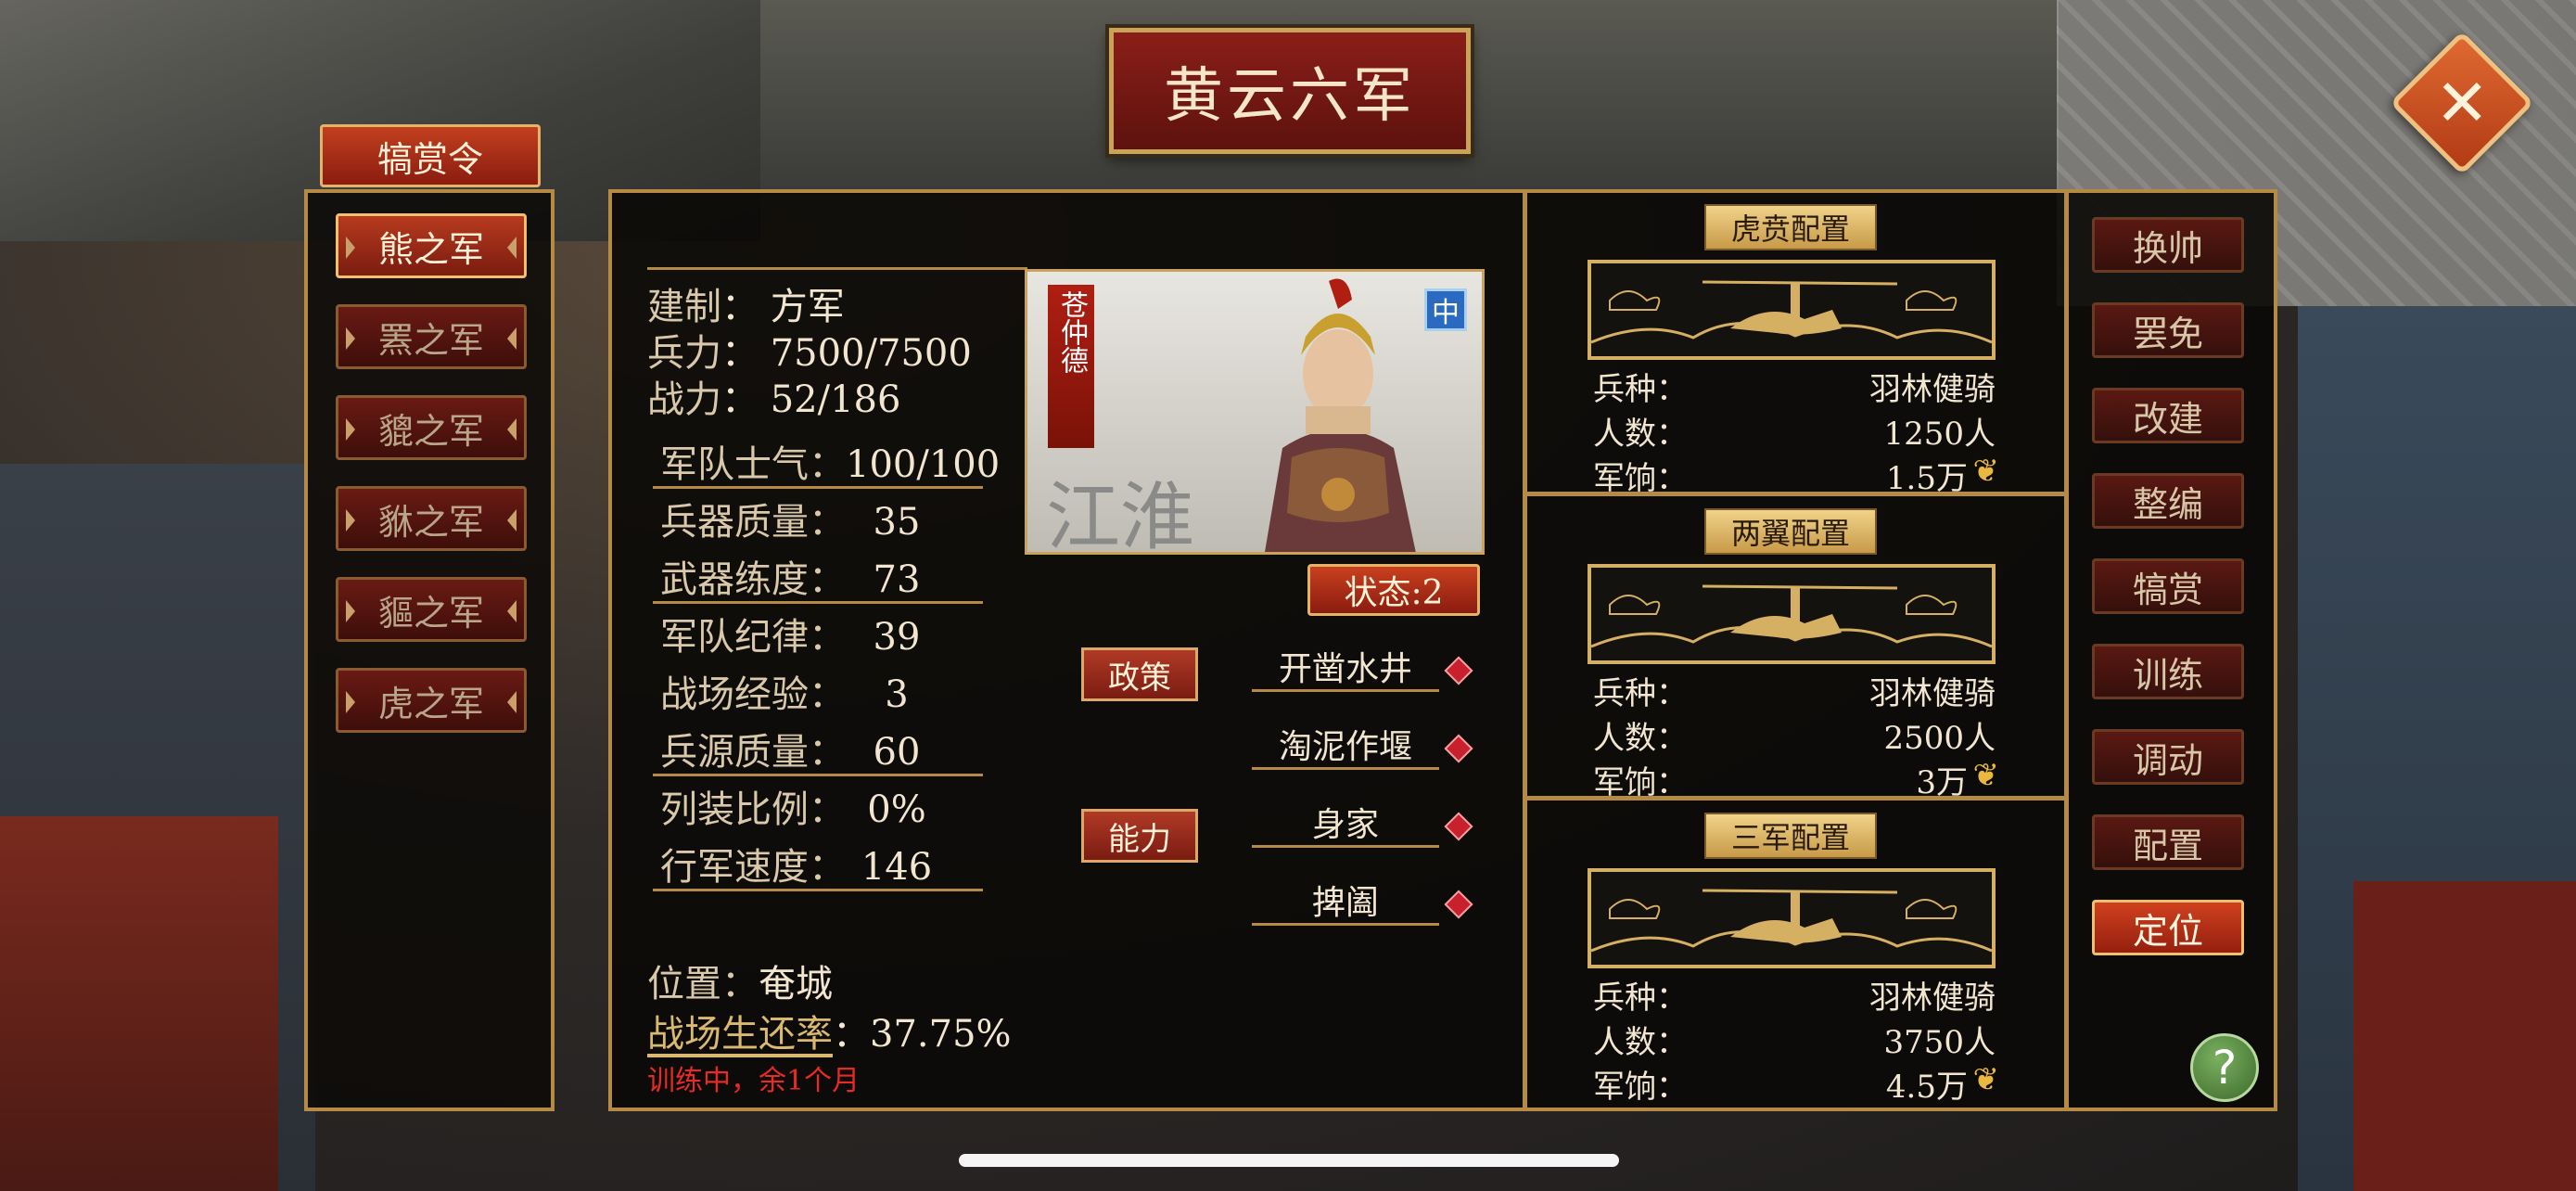 The image size is (2576, 1191). Describe the element at coordinates (1942, 782) in the screenshot. I see `config-pay-value: 3万` at that location.